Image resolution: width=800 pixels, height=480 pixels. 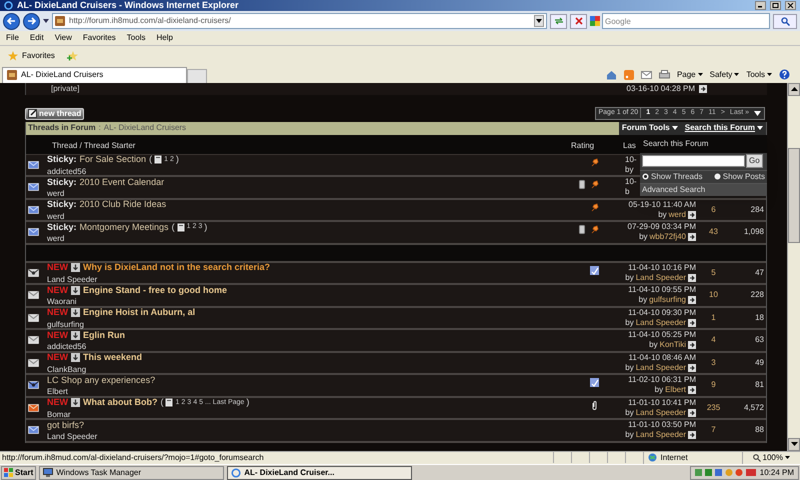 I want to click on user-link: gulfsurfing, so click(x=667, y=300).